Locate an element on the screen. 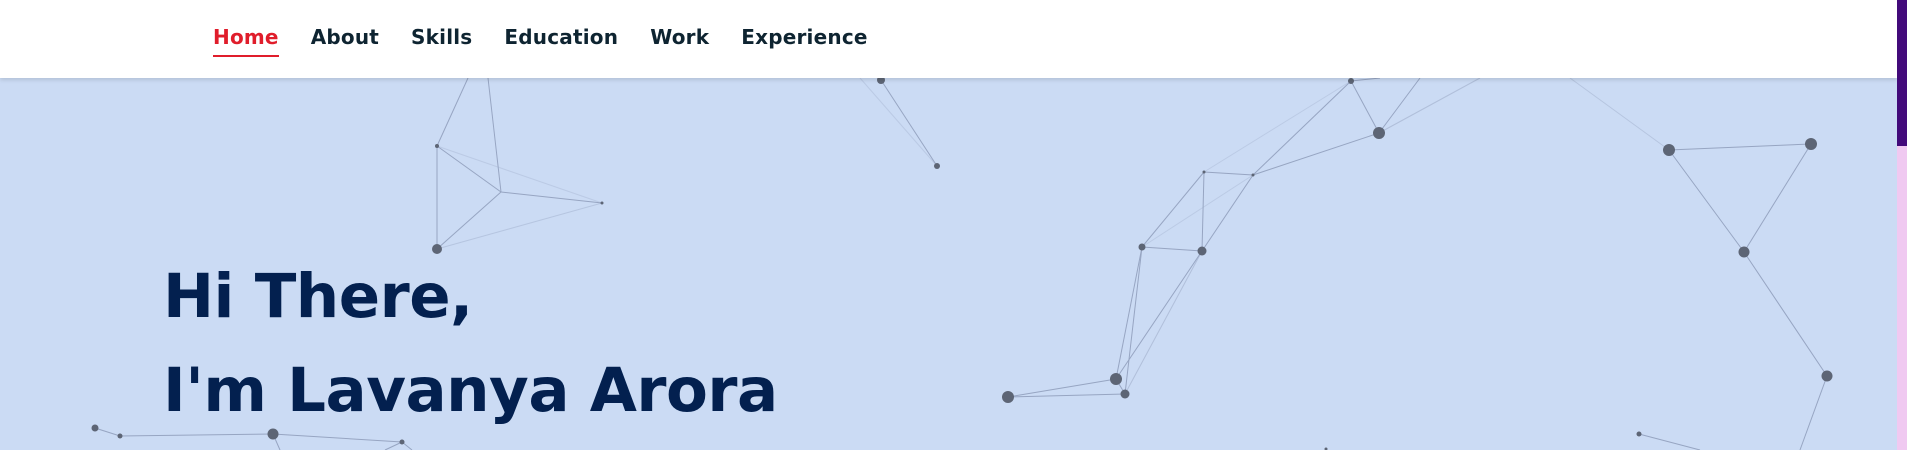 The image size is (1907, 450). hero-section: Hi There, I'm Lavanya Arora is located at coordinates (470, 344).